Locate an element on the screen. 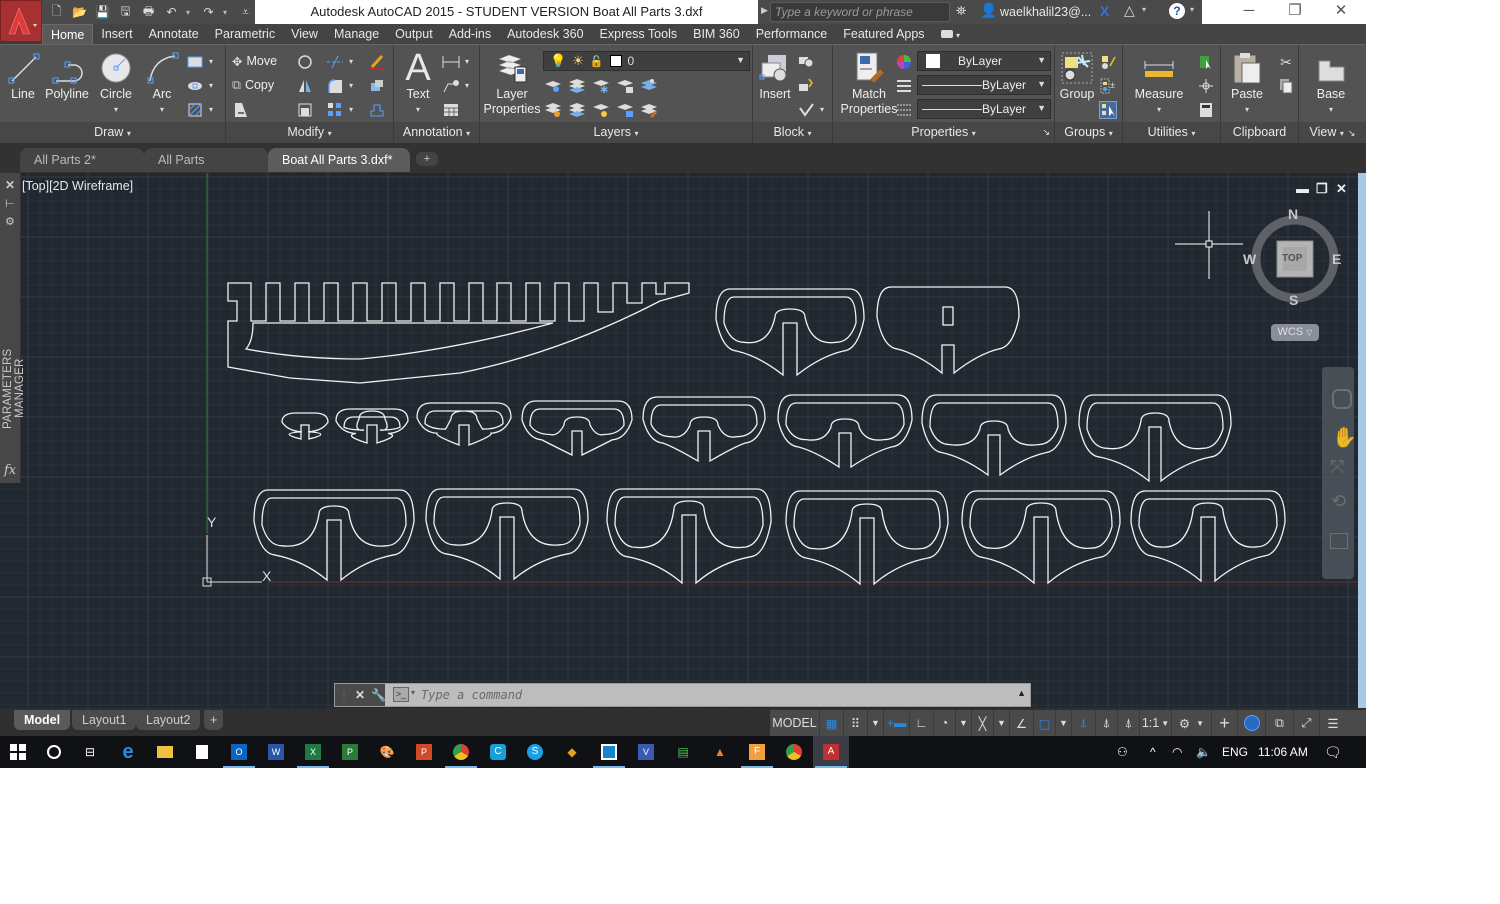  tab-performance: Performance is located at coordinates (792, 34).